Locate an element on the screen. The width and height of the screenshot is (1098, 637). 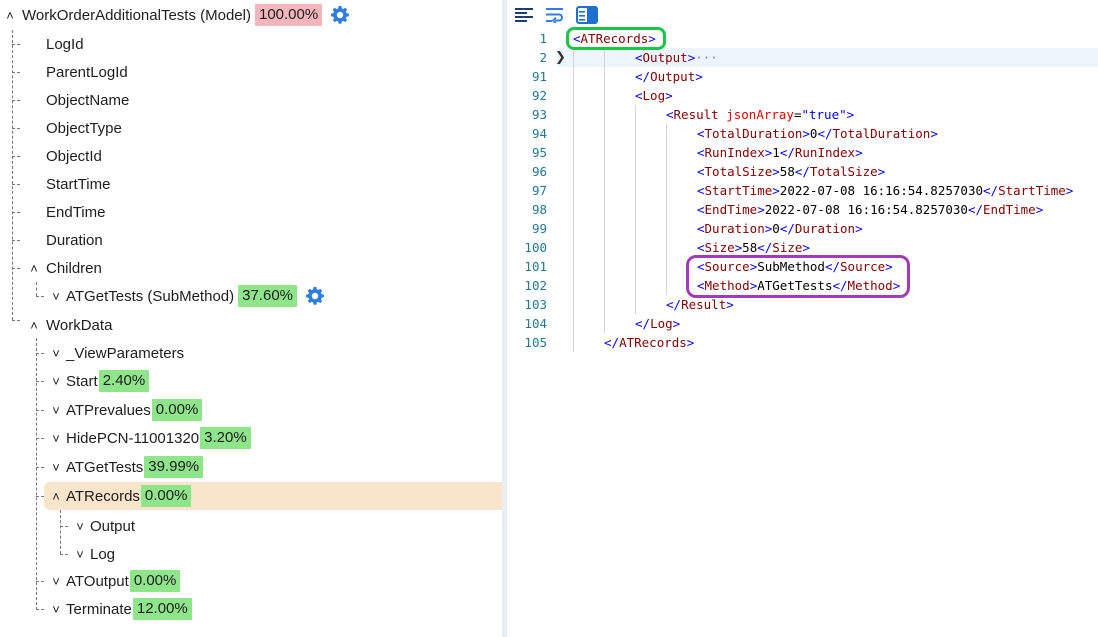
tree-field-node: ObjectId is located at coordinates (74, 156).